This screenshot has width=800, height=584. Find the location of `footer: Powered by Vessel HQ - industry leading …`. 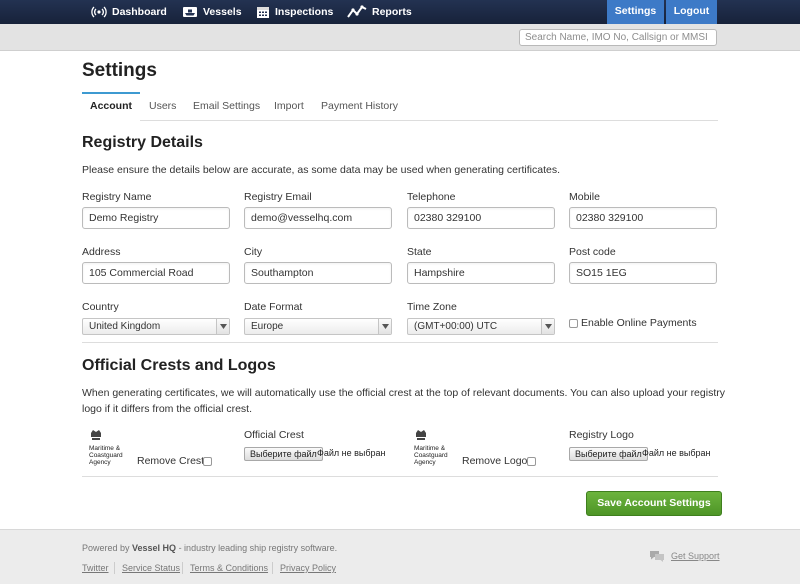

footer: Powered by Vessel HQ - industry leading … is located at coordinates (400, 556).